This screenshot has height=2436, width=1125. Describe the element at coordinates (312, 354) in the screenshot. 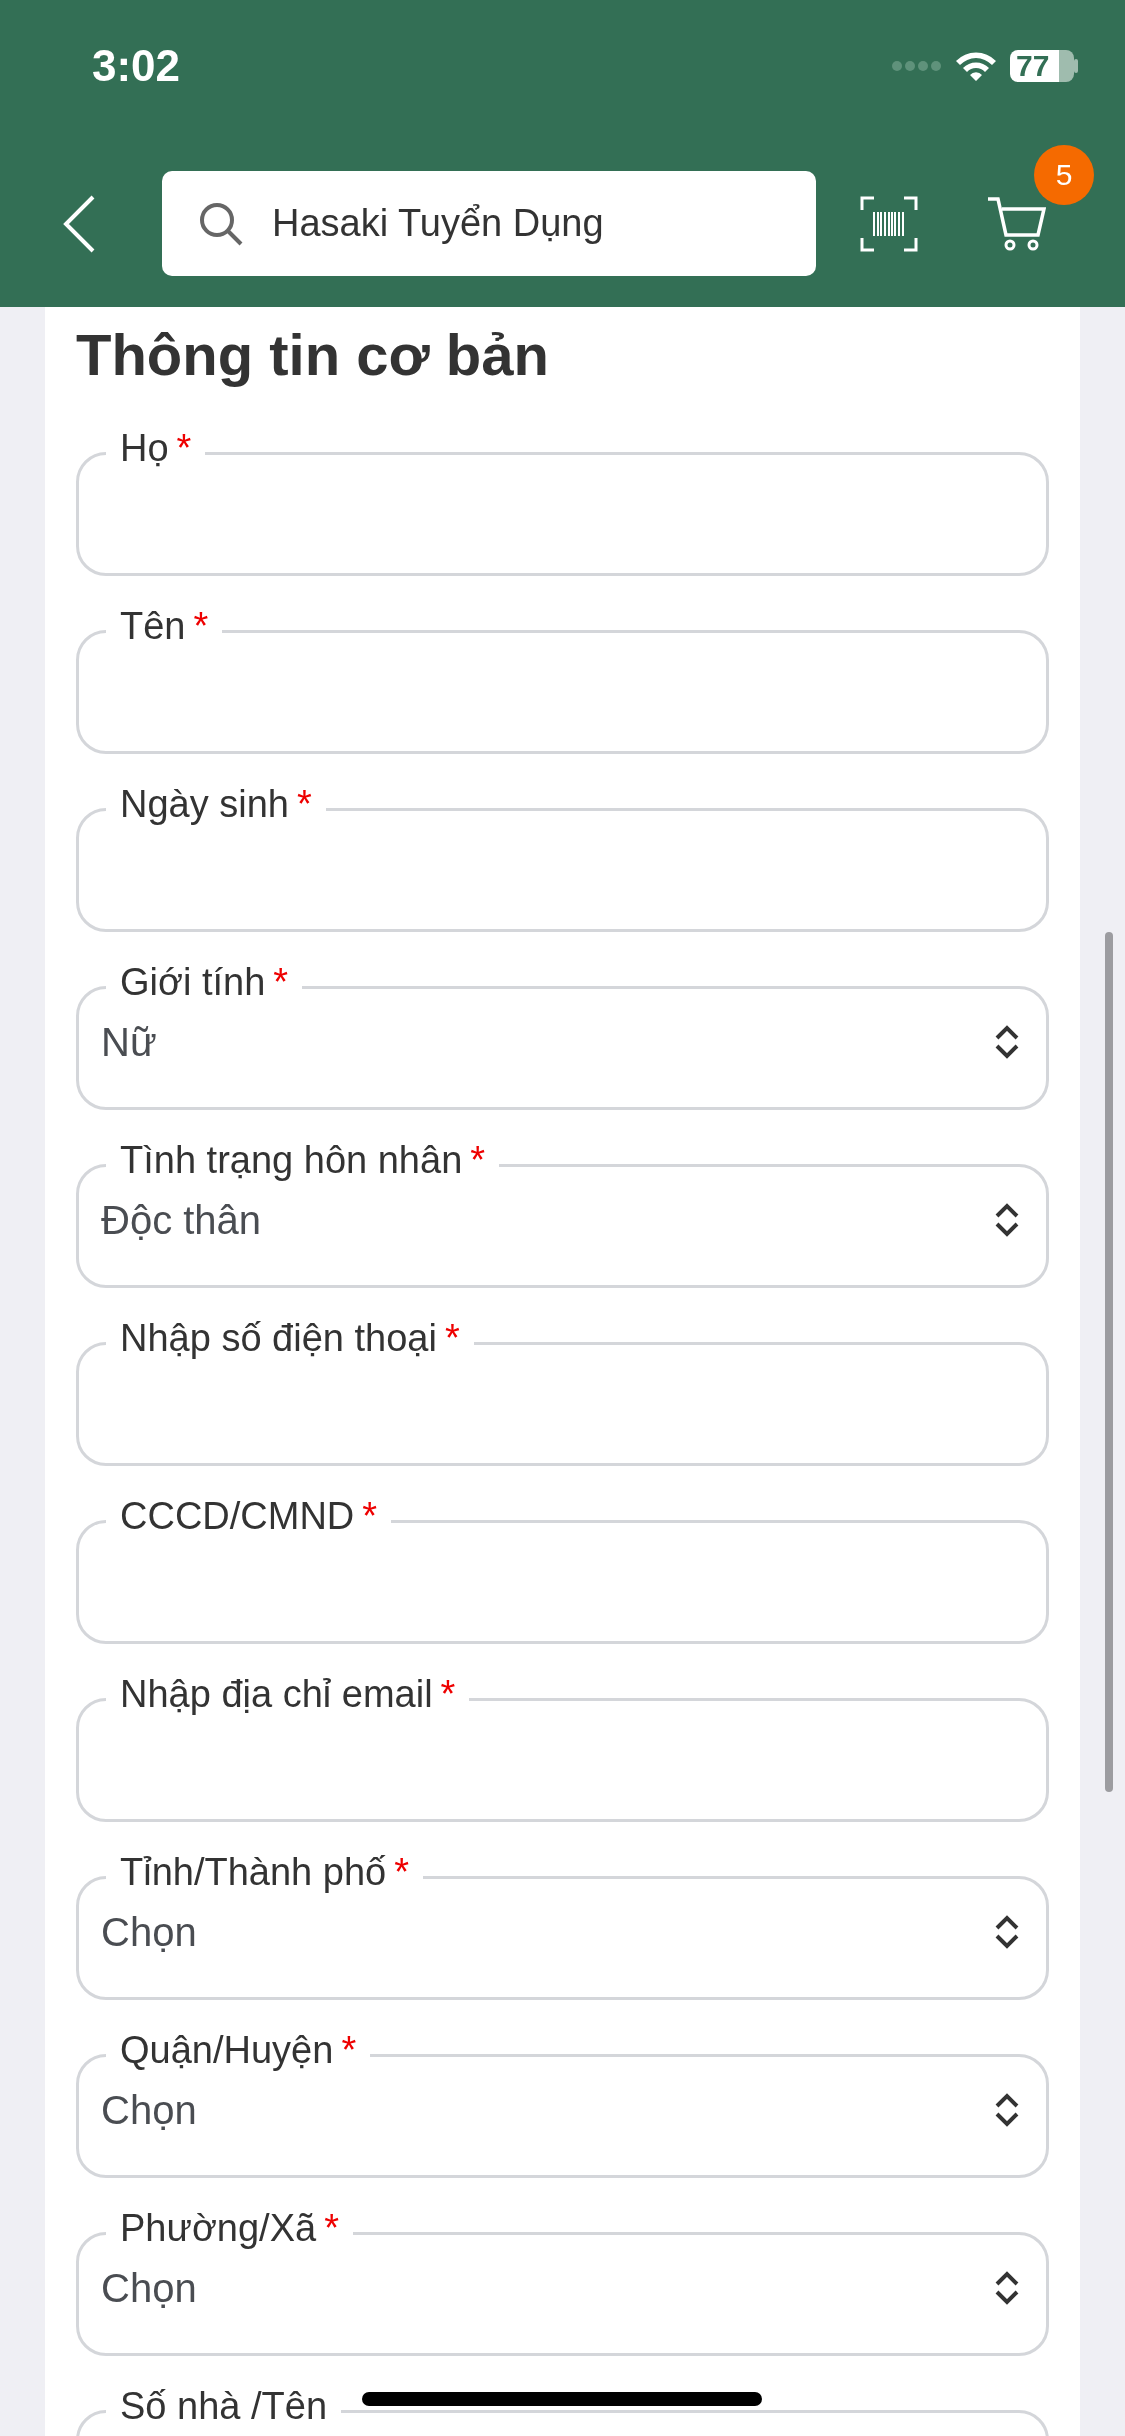

I see `section-title: Thông tin cơ bản` at that location.